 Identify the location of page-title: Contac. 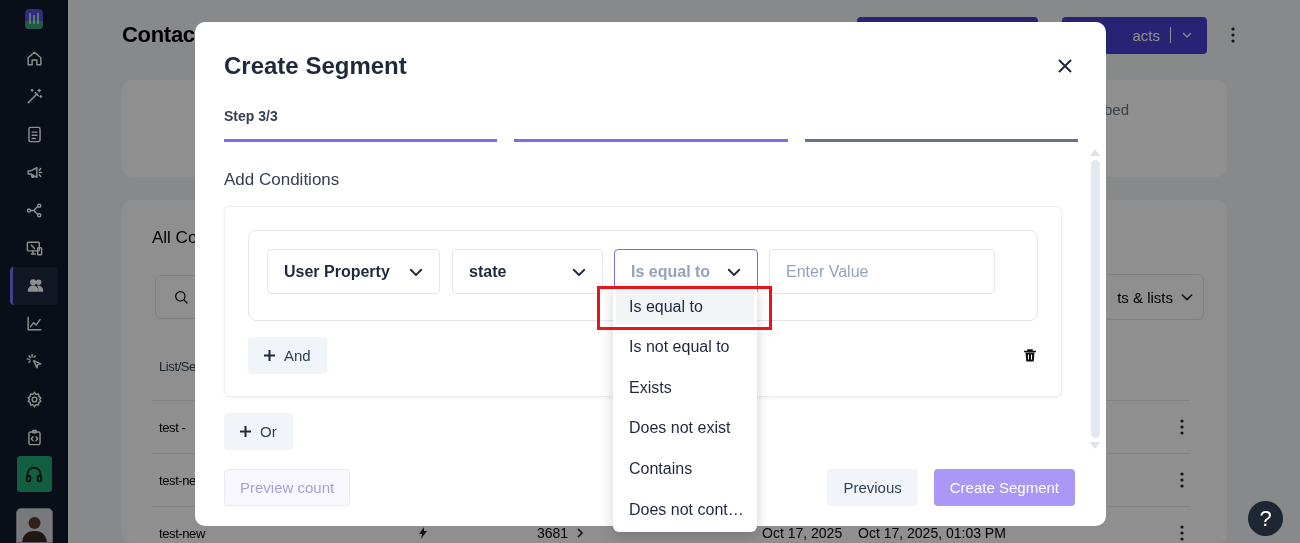
(159, 35).